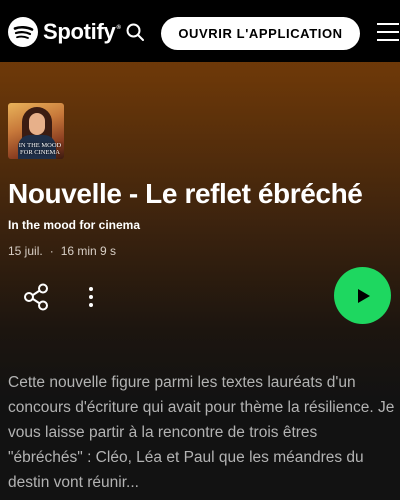 This screenshot has height=500, width=400. I want to click on show-name-link: In the mood for cinema, so click(74, 225).